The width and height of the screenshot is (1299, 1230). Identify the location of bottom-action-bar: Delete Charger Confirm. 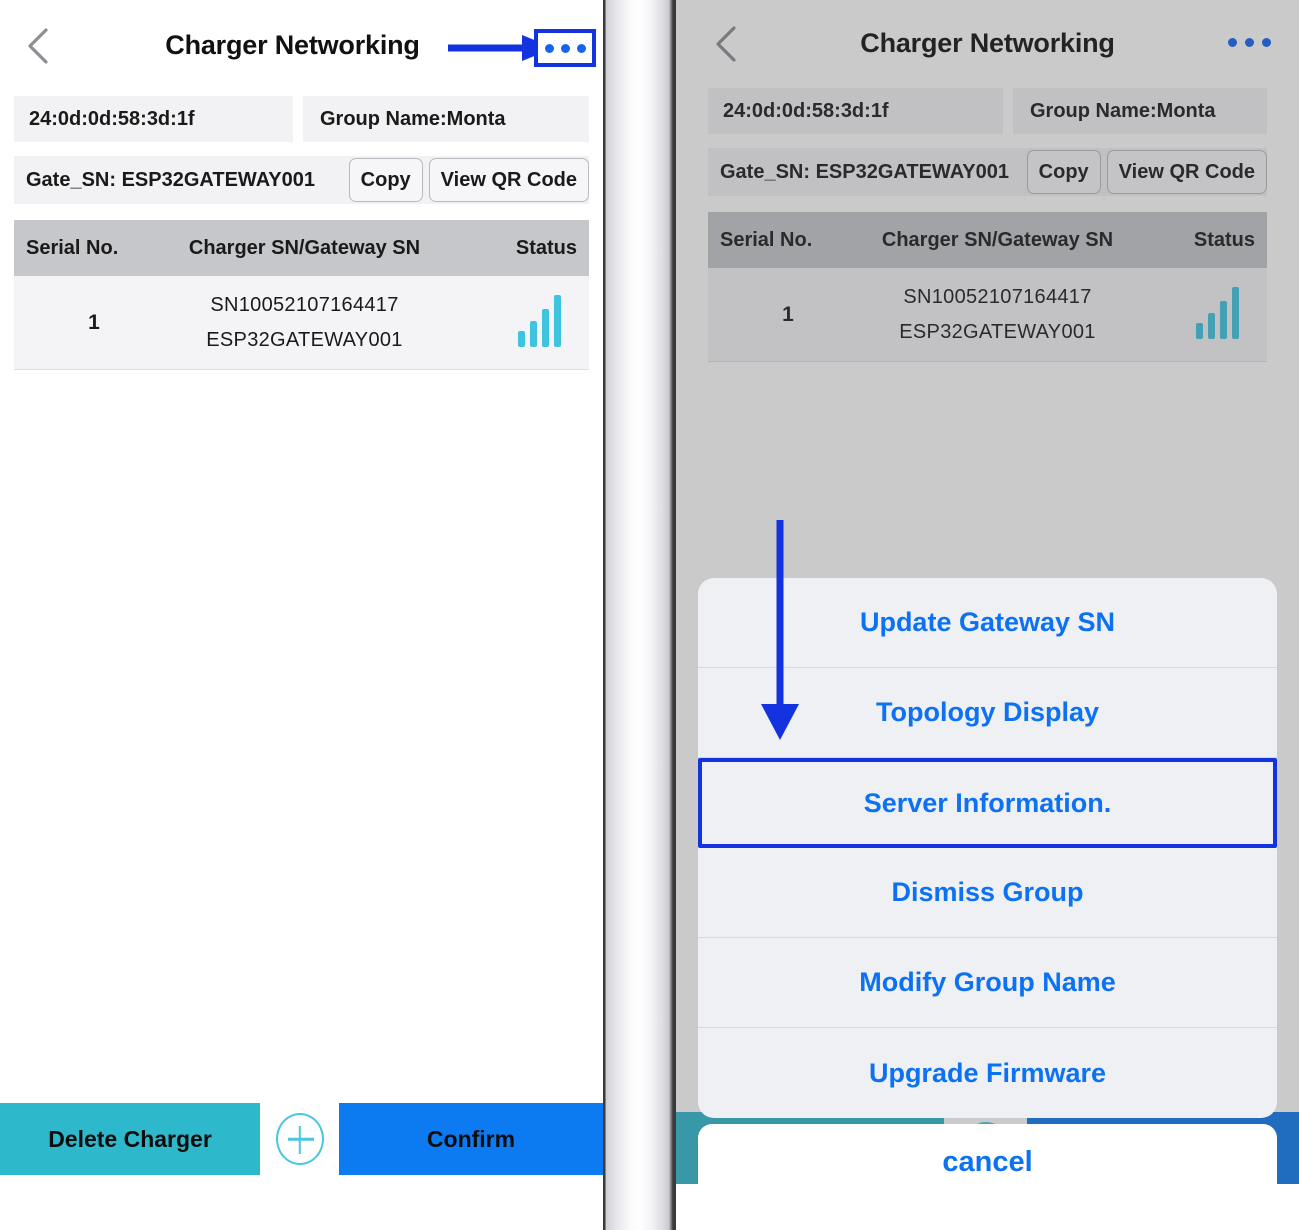
(301, 1139).